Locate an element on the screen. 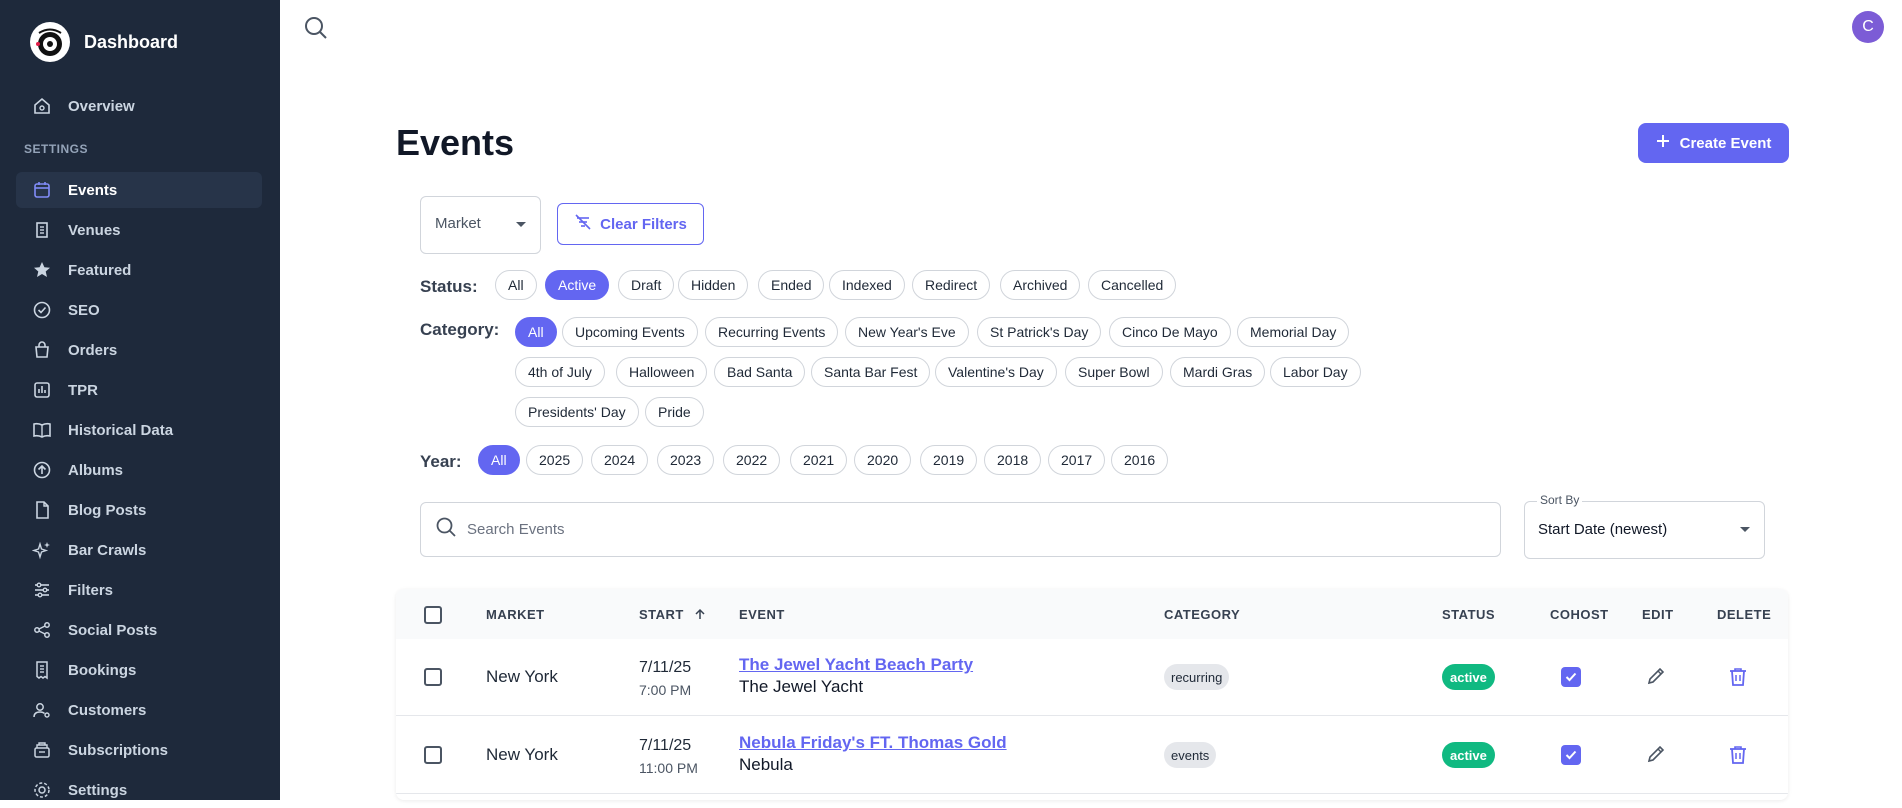 Image resolution: width=1902 pixels, height=808 pixels. sidebar-item-subscriptions: Subscriptions is located at coordinates (139, 750).